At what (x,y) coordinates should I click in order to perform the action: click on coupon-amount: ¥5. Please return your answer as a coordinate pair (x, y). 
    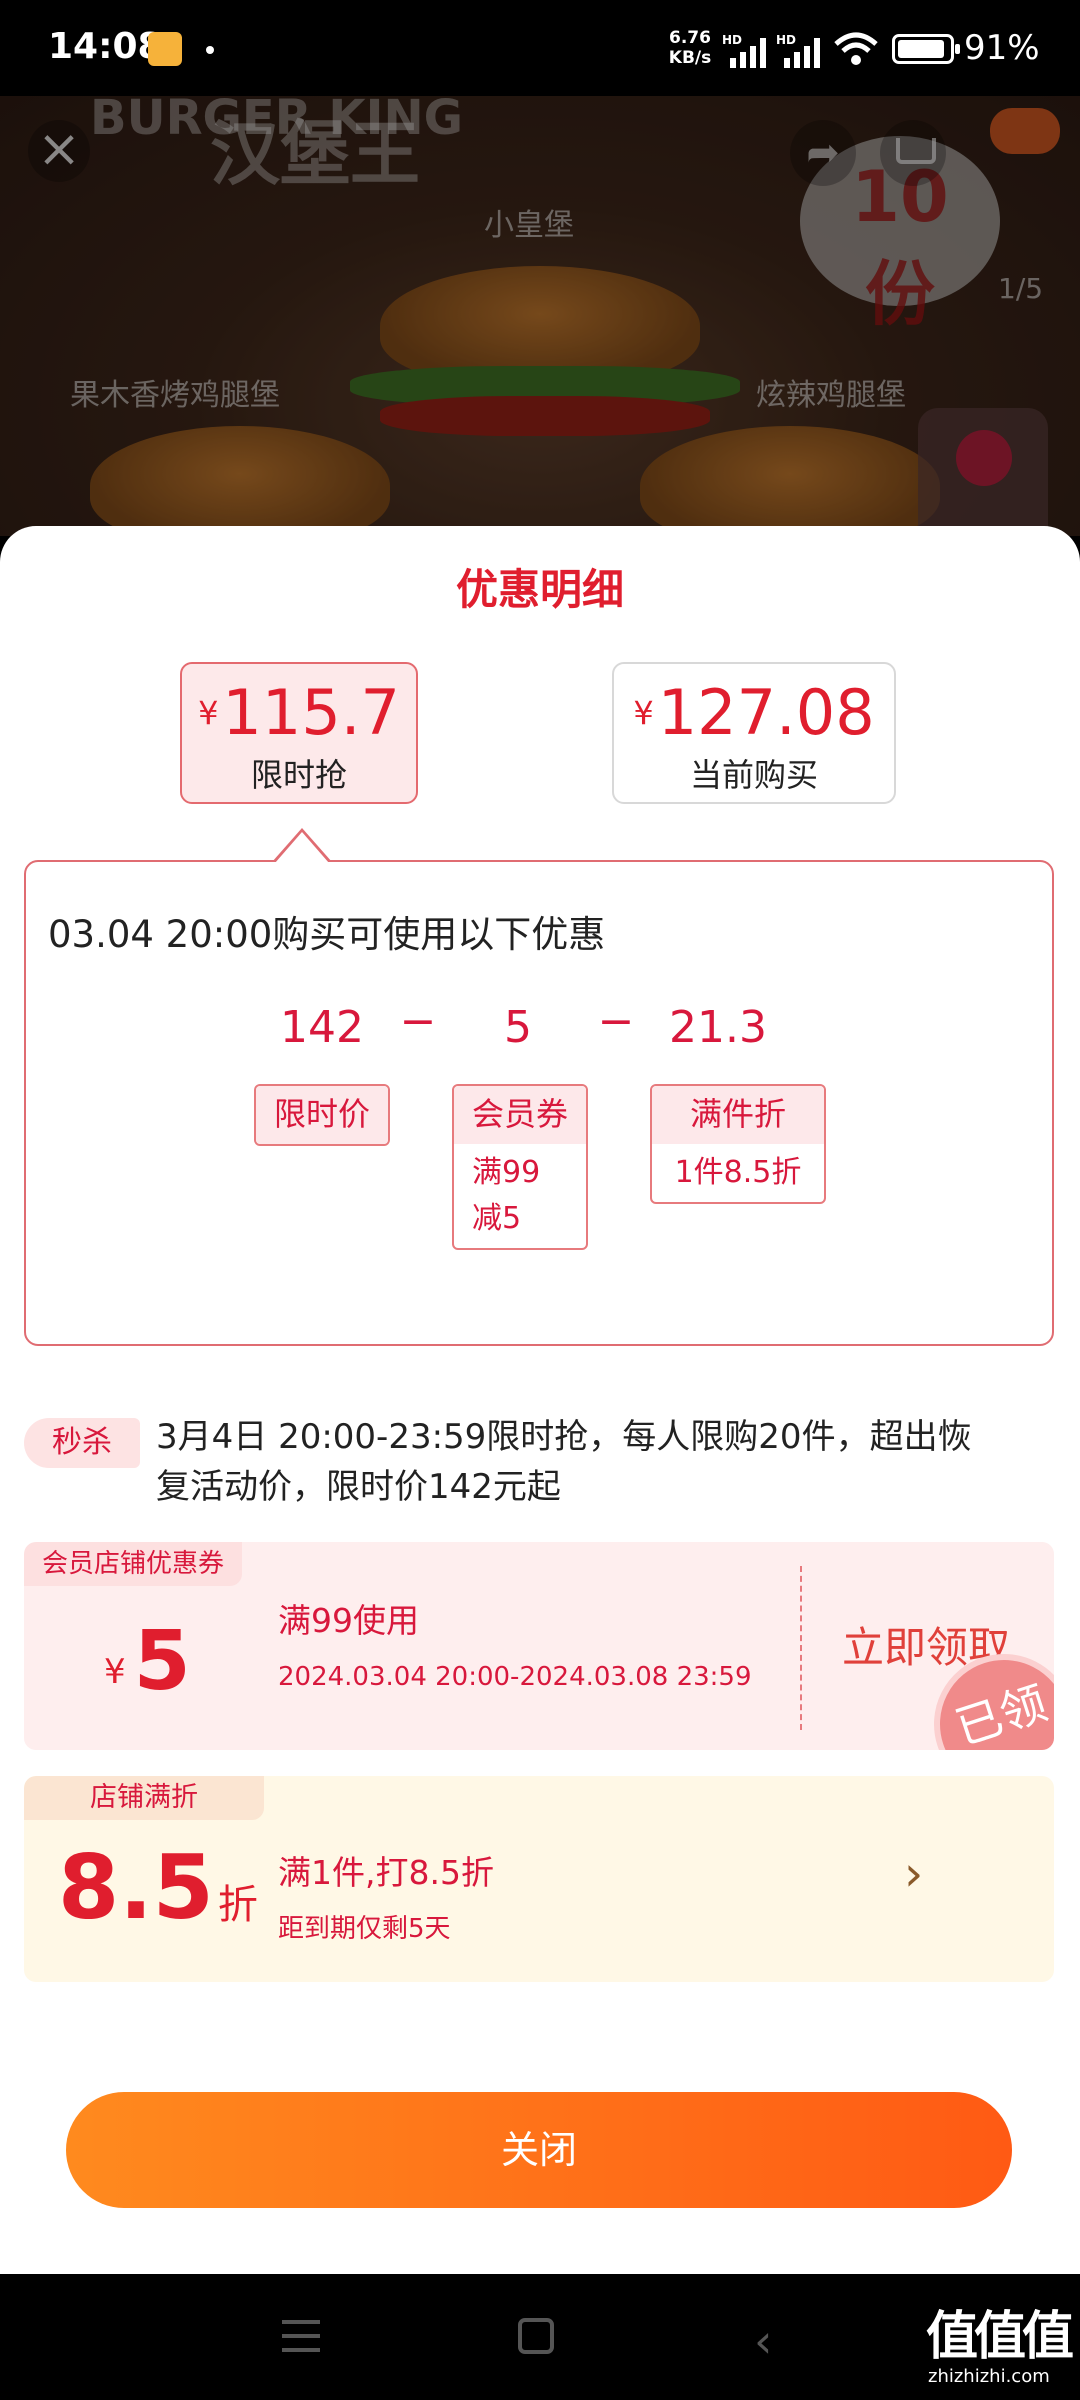
    Looking at the image, I should click on (147, 1661).